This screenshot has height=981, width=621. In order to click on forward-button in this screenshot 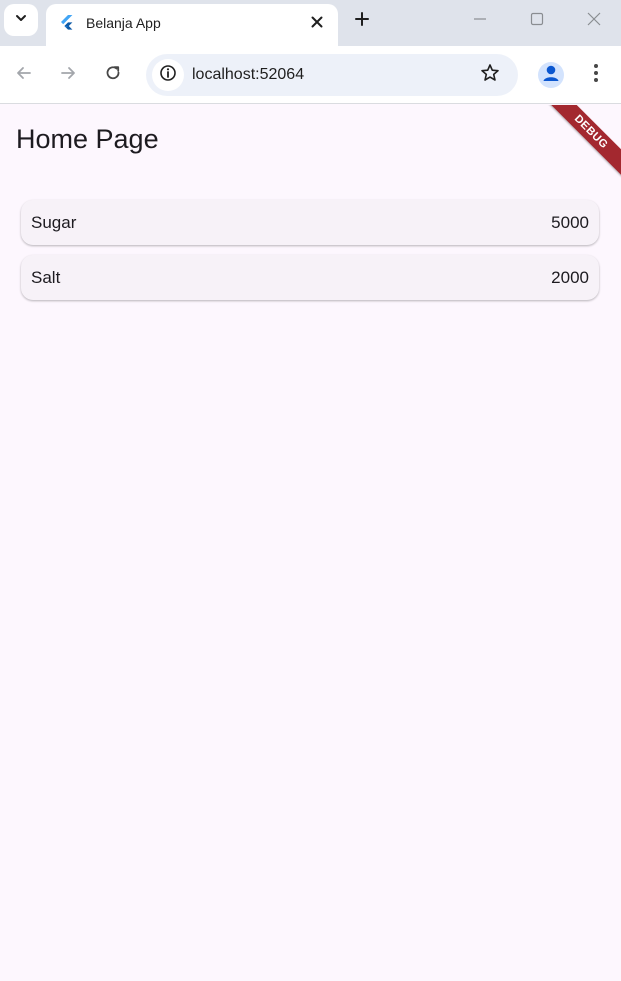, I will do `click(68, 75)`.